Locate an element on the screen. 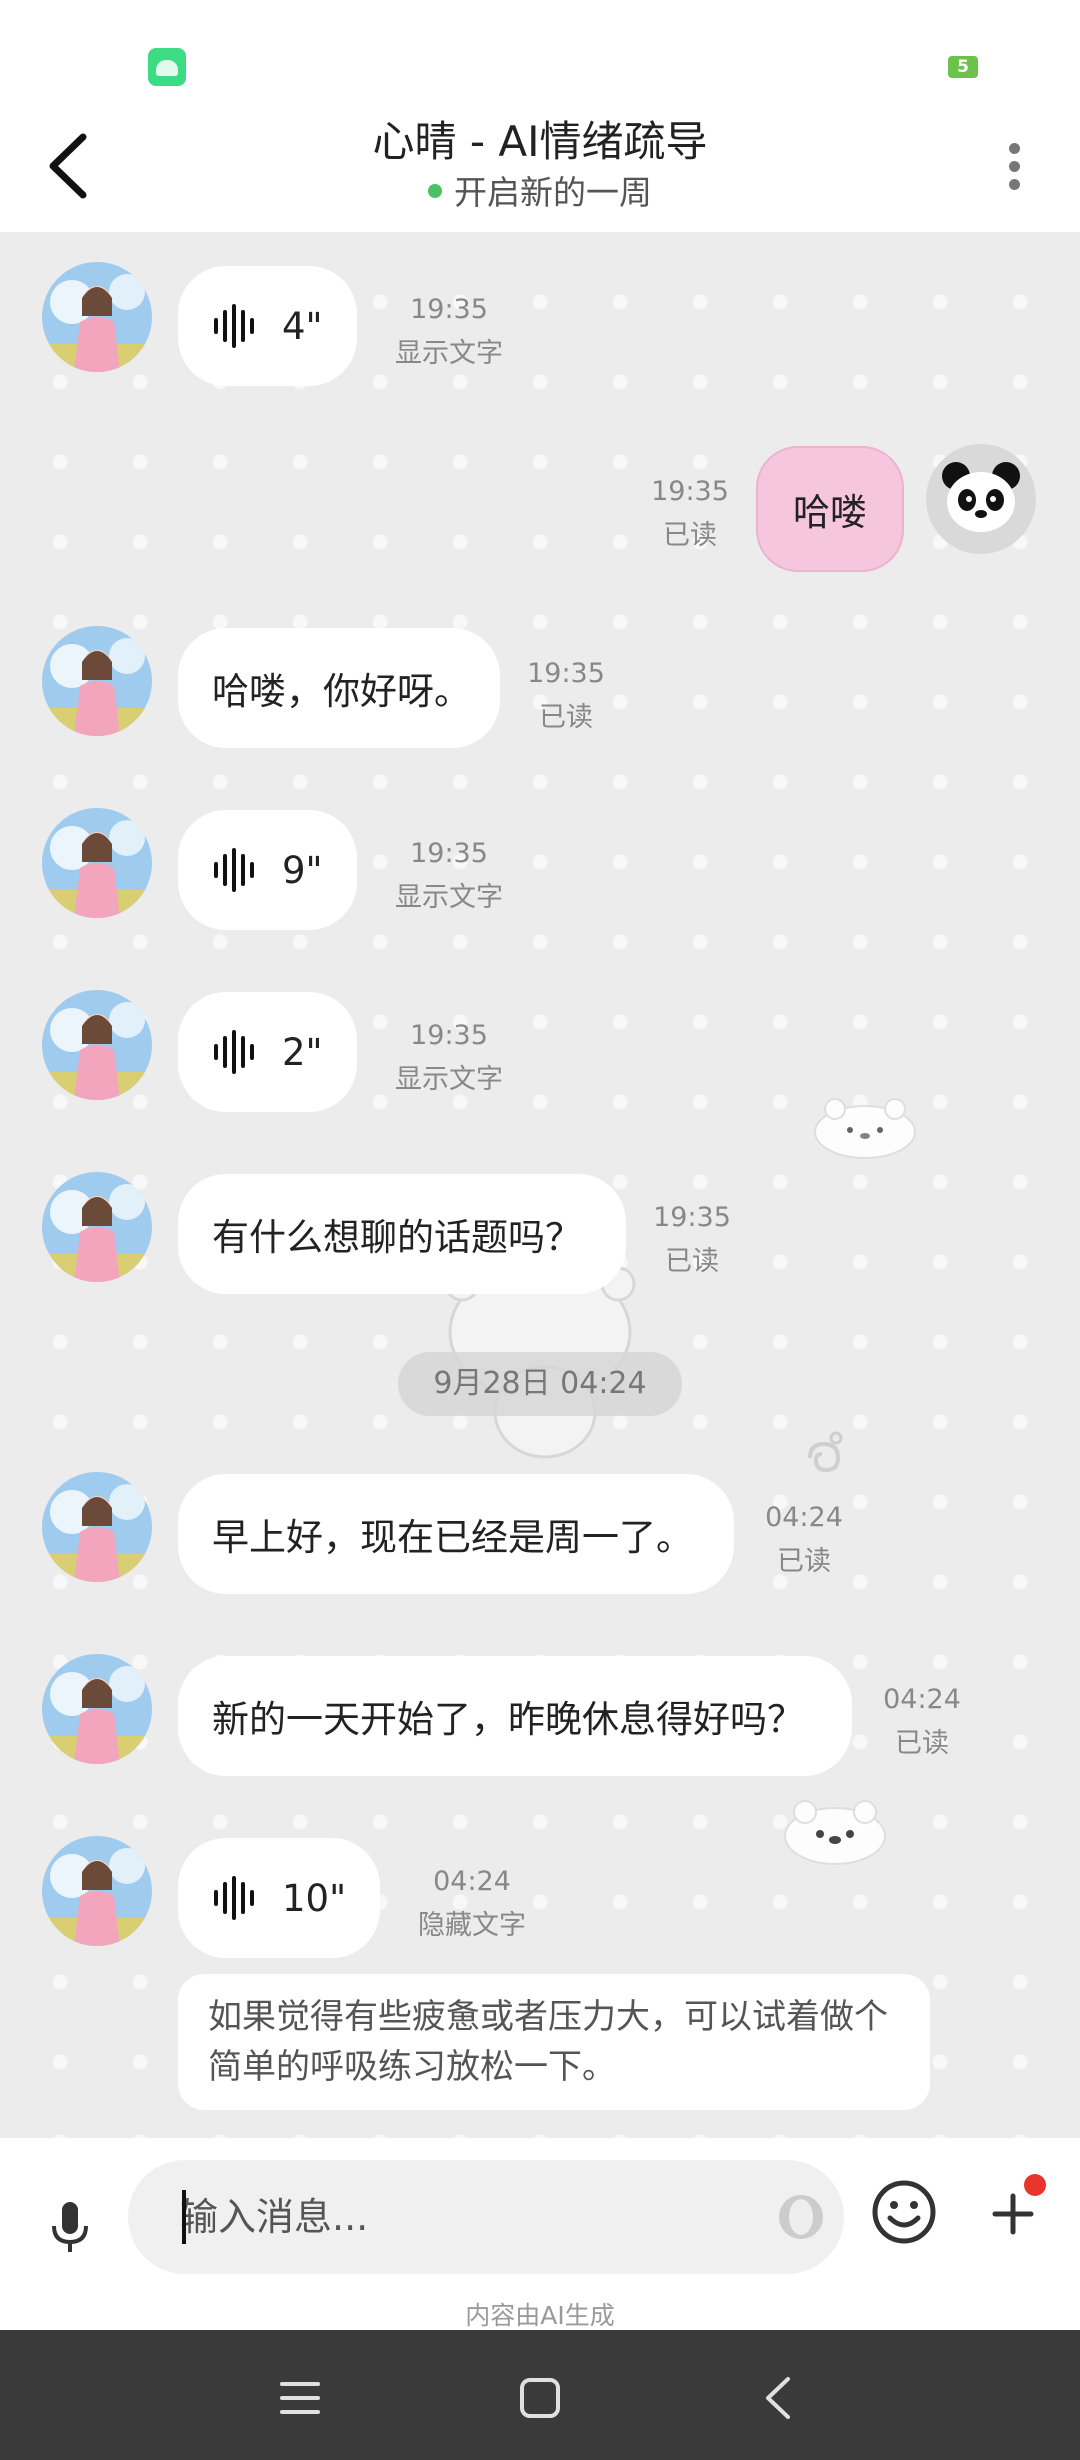 The width and height of the screenshot is (1080, 2460). status-bar: 5 is located at coordinates (540, 50).